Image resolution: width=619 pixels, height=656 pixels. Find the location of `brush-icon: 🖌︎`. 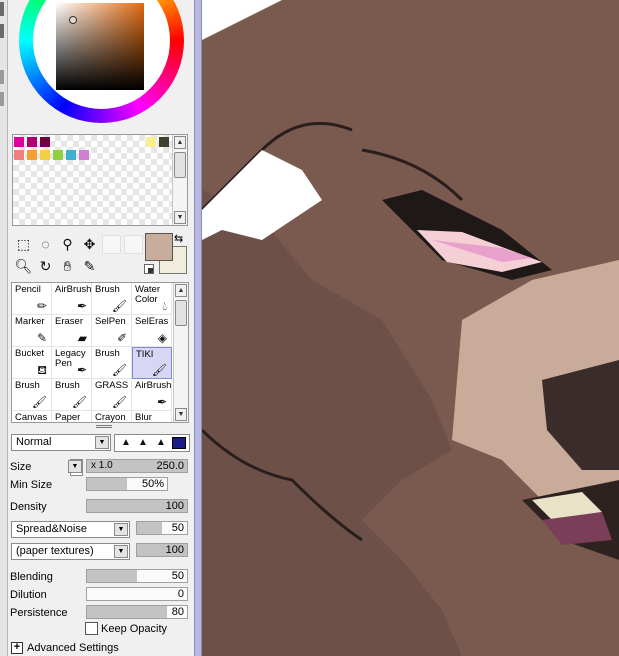

brush-icon: 🖌︎ is located at coordinates (159, 370).